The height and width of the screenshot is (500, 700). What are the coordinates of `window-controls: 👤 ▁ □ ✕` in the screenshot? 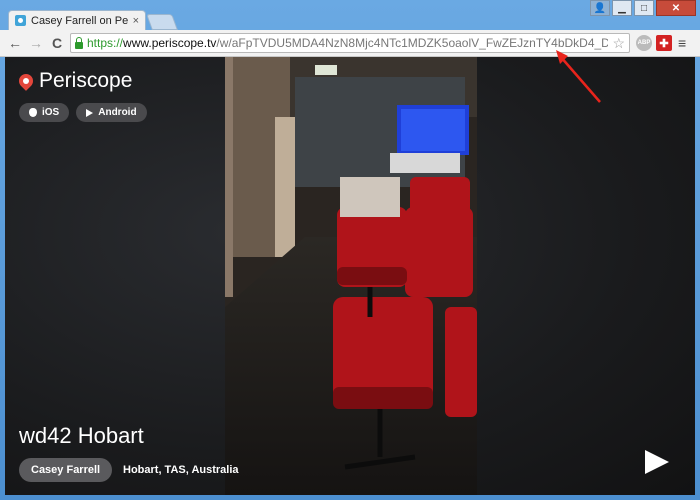 It's located at (643, 8).